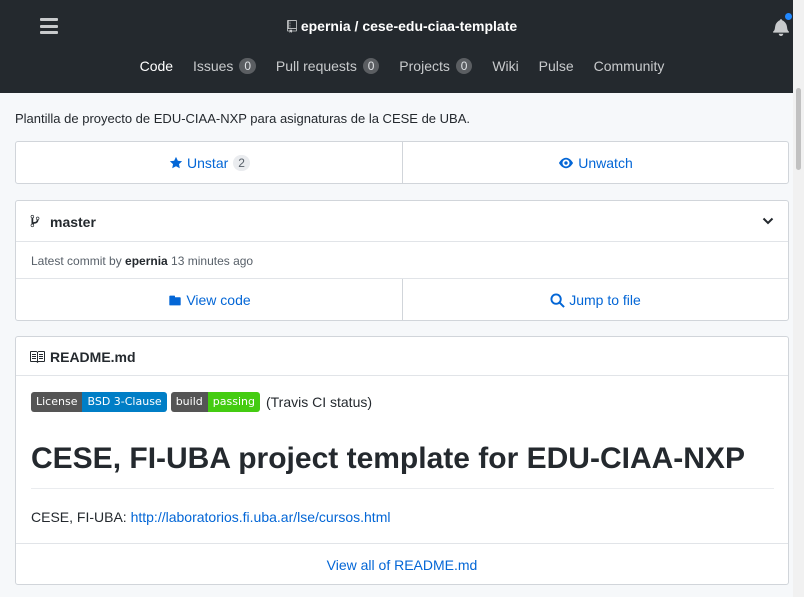  I want to click on branch-name: master, so click(73, 222).